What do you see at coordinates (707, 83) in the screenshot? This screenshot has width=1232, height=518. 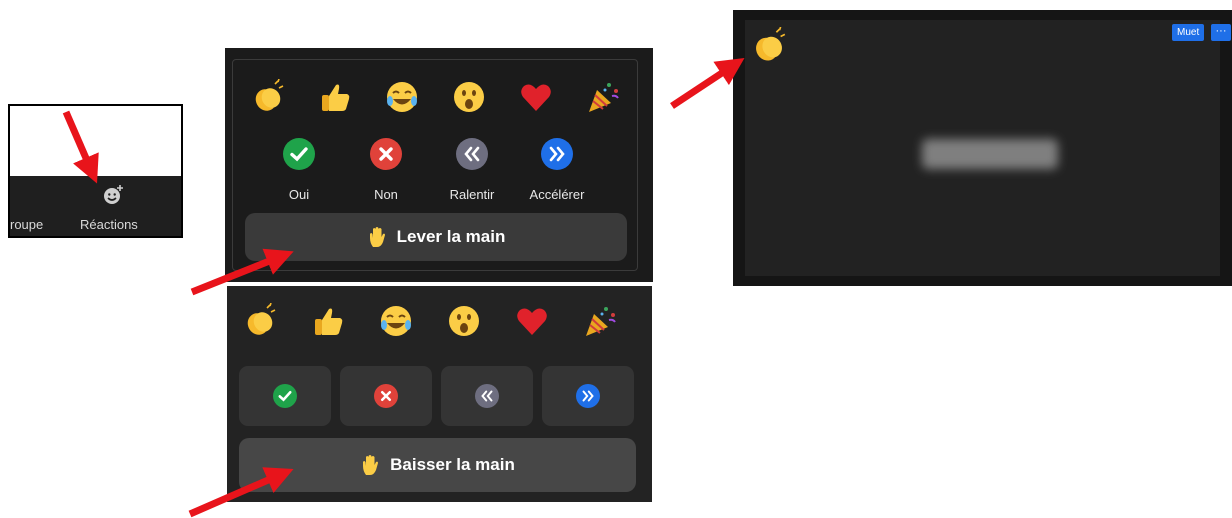 I see `arrow-to-video-reaction` at bounding box center [707, 83].